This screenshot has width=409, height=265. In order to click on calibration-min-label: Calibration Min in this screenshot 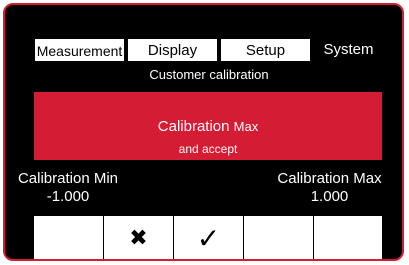, I will do `click(68, 178)`.